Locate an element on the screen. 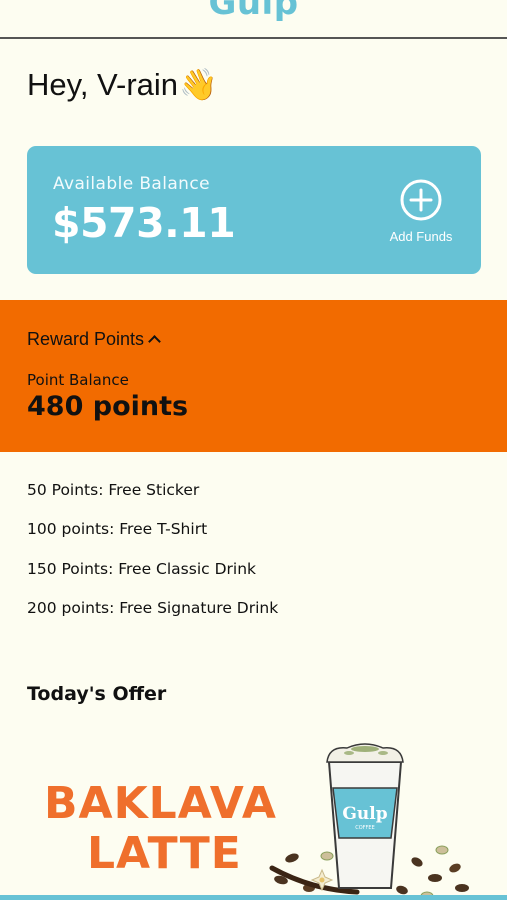  add-funds-label: Add Funds is located at coordinates (421, 236).